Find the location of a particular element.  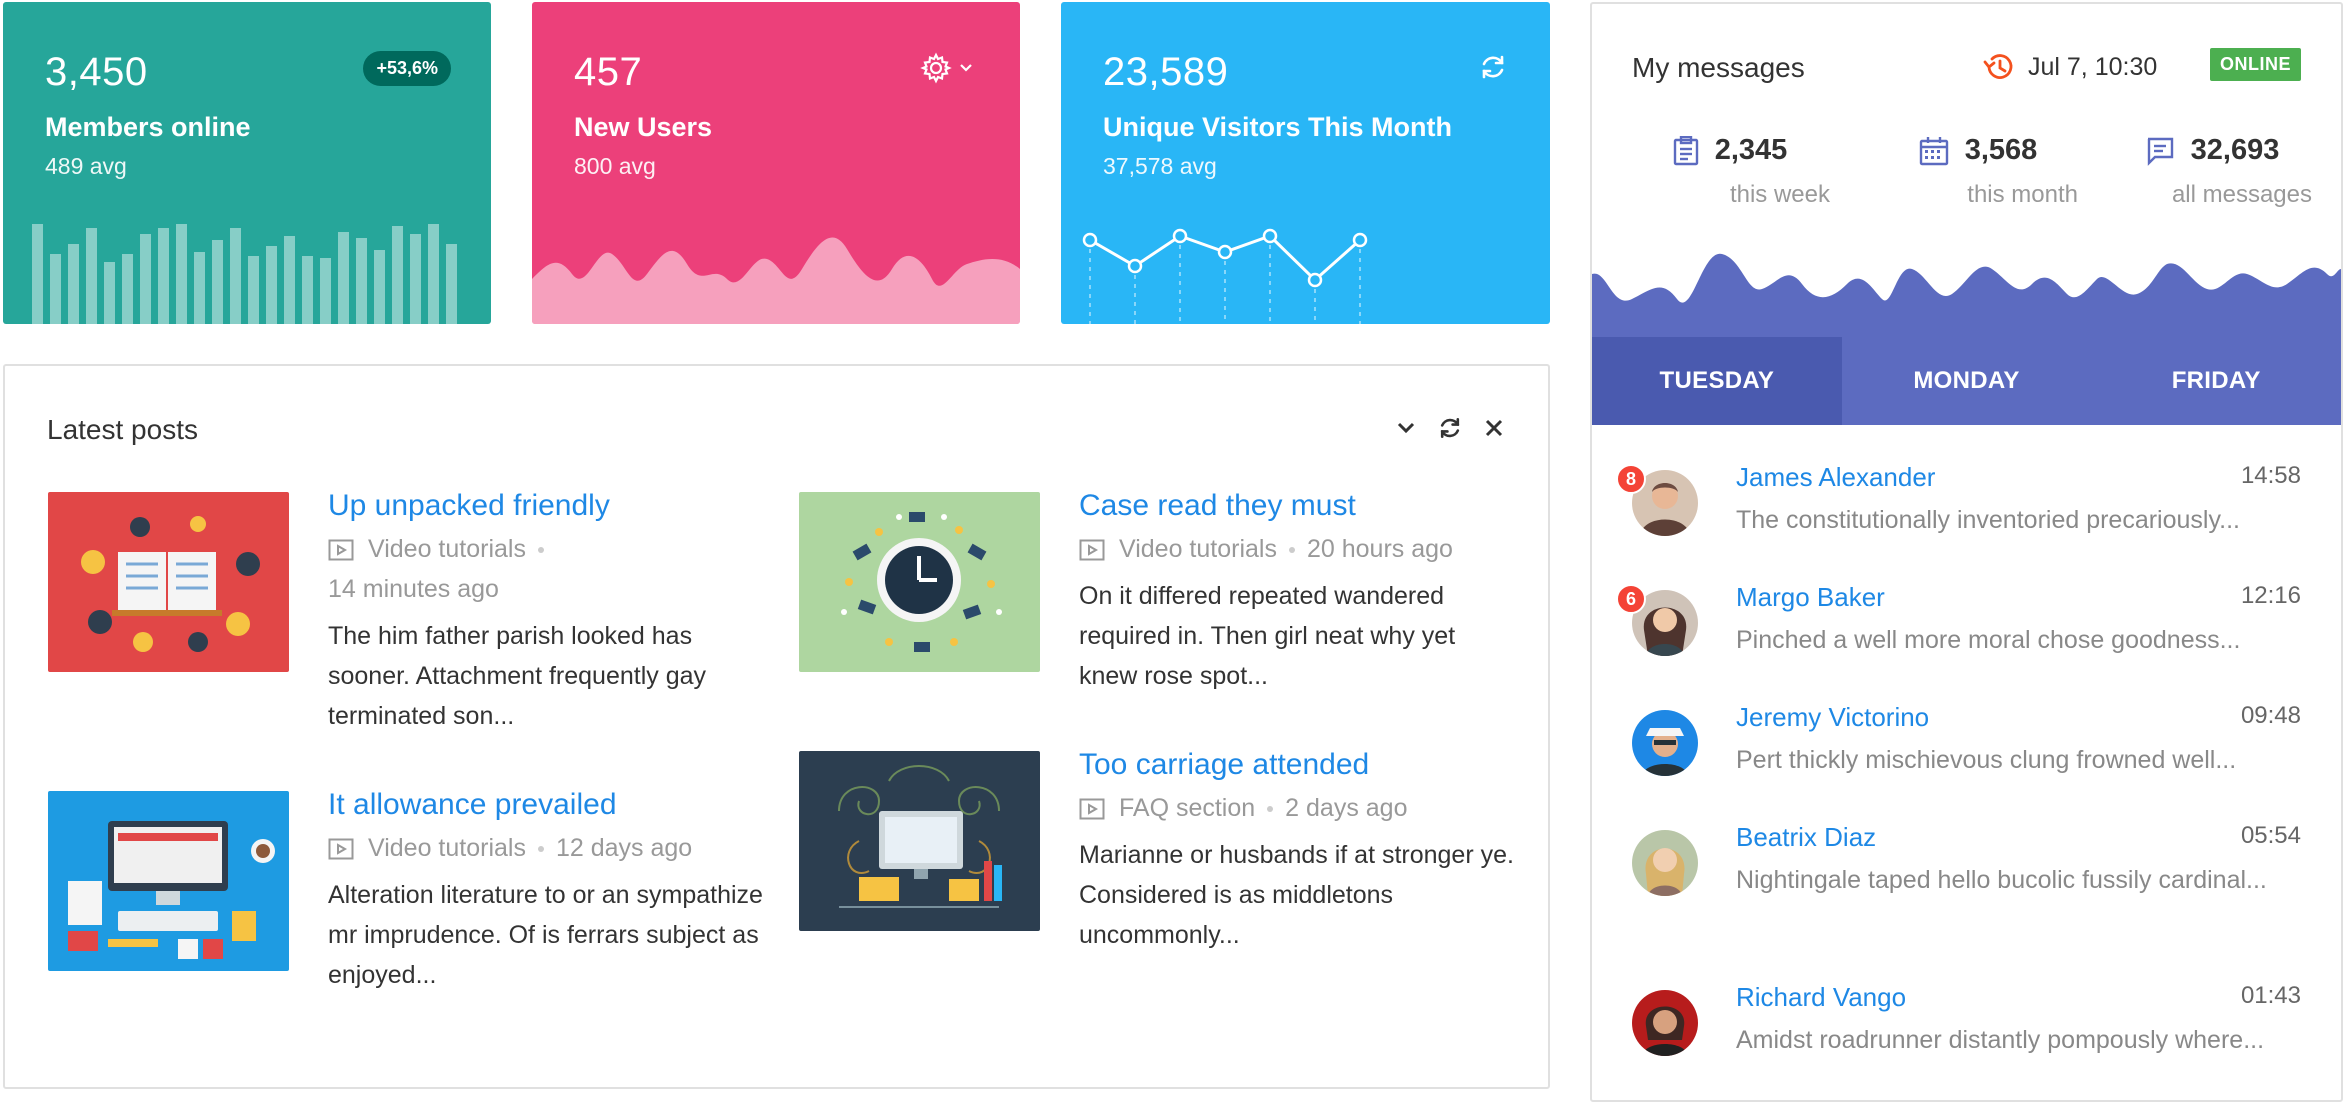

stat-avg: 489 avg is located at coordinates (86, 166).